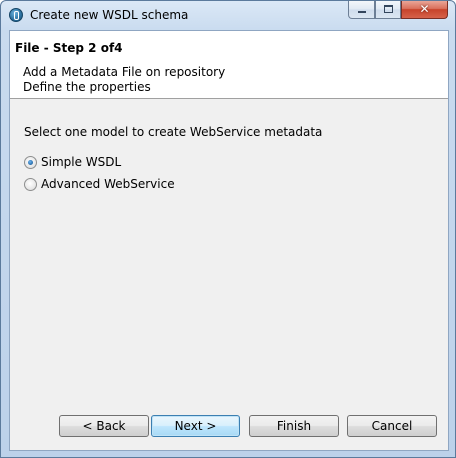 The width and height of the screenshot is (456, 458). I want to click on radio-selected-dot, so click(30, 162).